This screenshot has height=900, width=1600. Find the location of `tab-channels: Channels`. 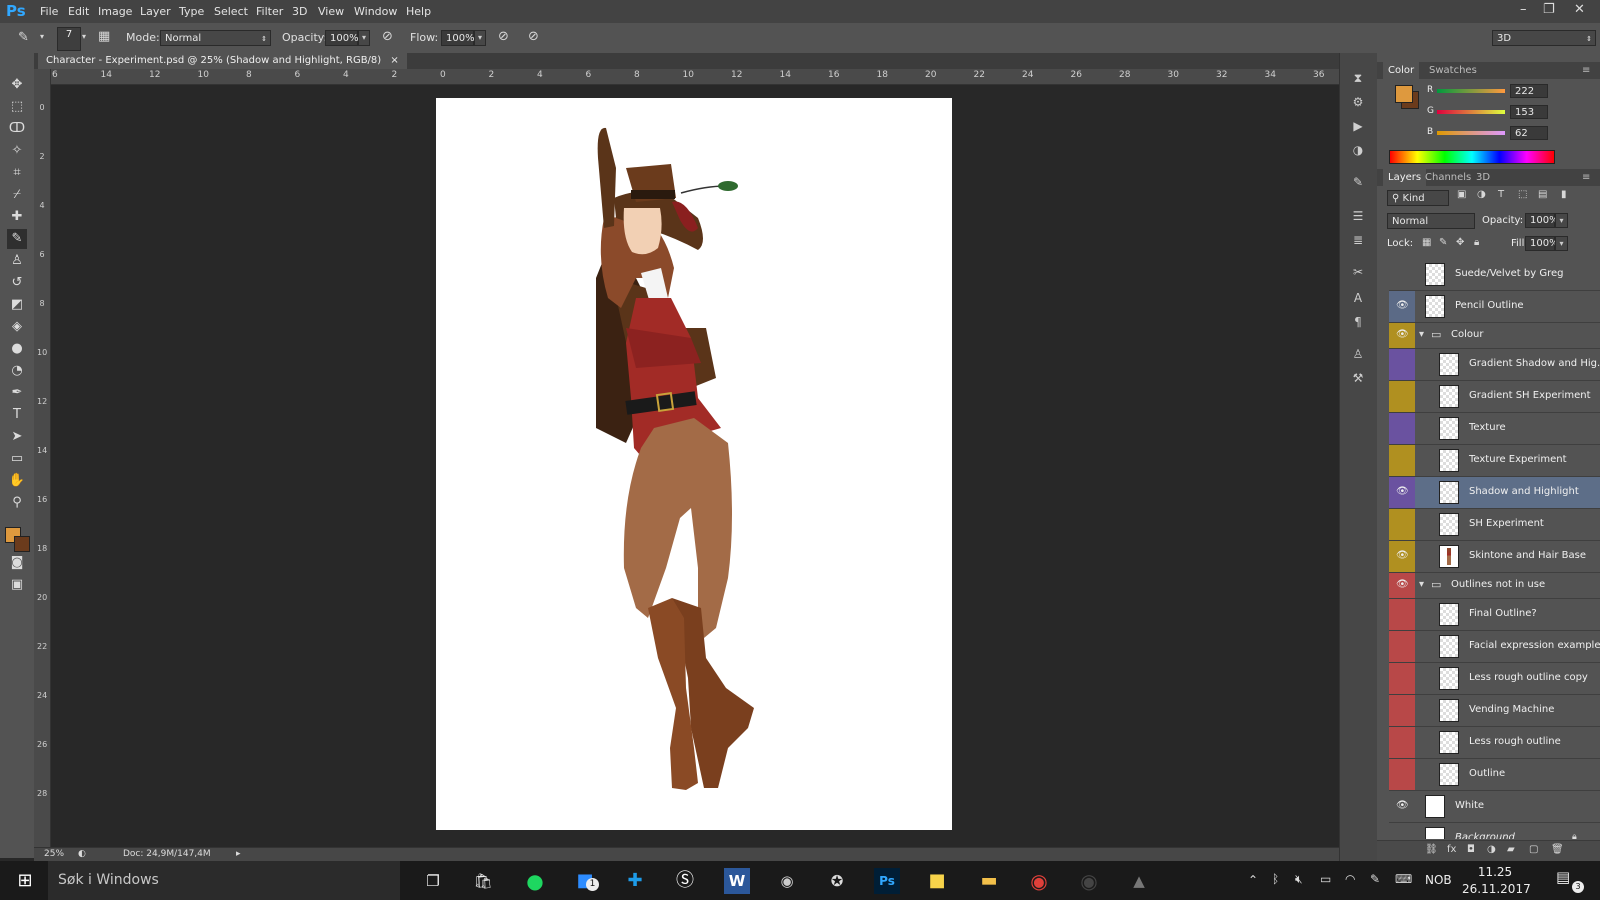

tab-channels: Channels is located at coordinates (1448, 177).